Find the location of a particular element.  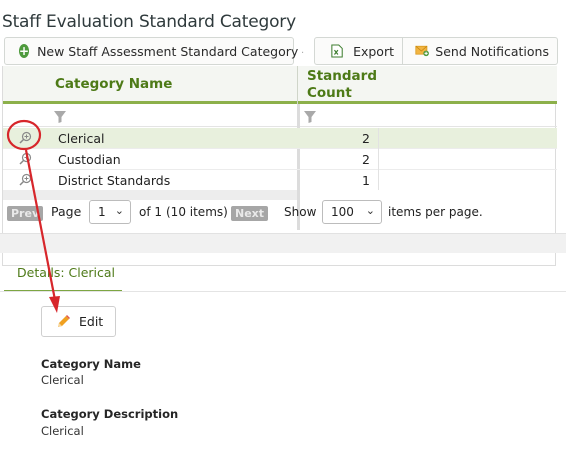

per-page-suffix: items per page. is located at coordinates (435, 212).